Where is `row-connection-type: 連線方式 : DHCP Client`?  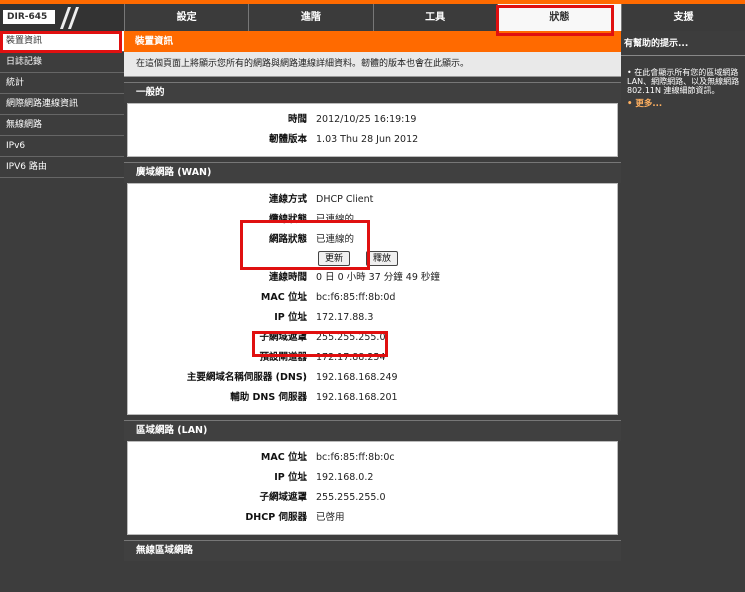
row-connection-type: 連線方式 : DHCP Client is located at coordinates (372, 200).